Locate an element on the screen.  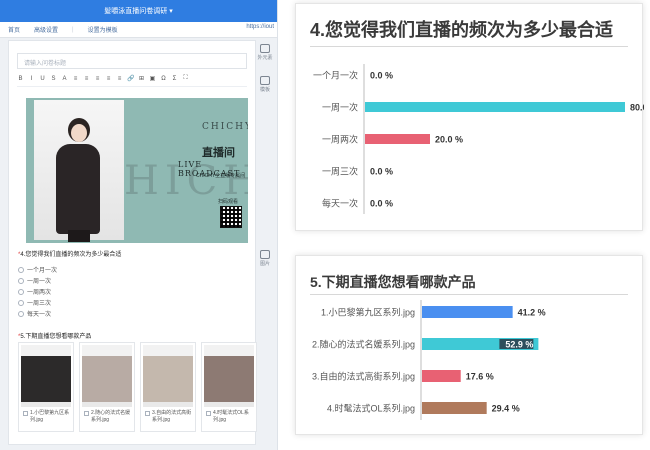
side-tool-template: 模板 is located at coordinates (265, 84).